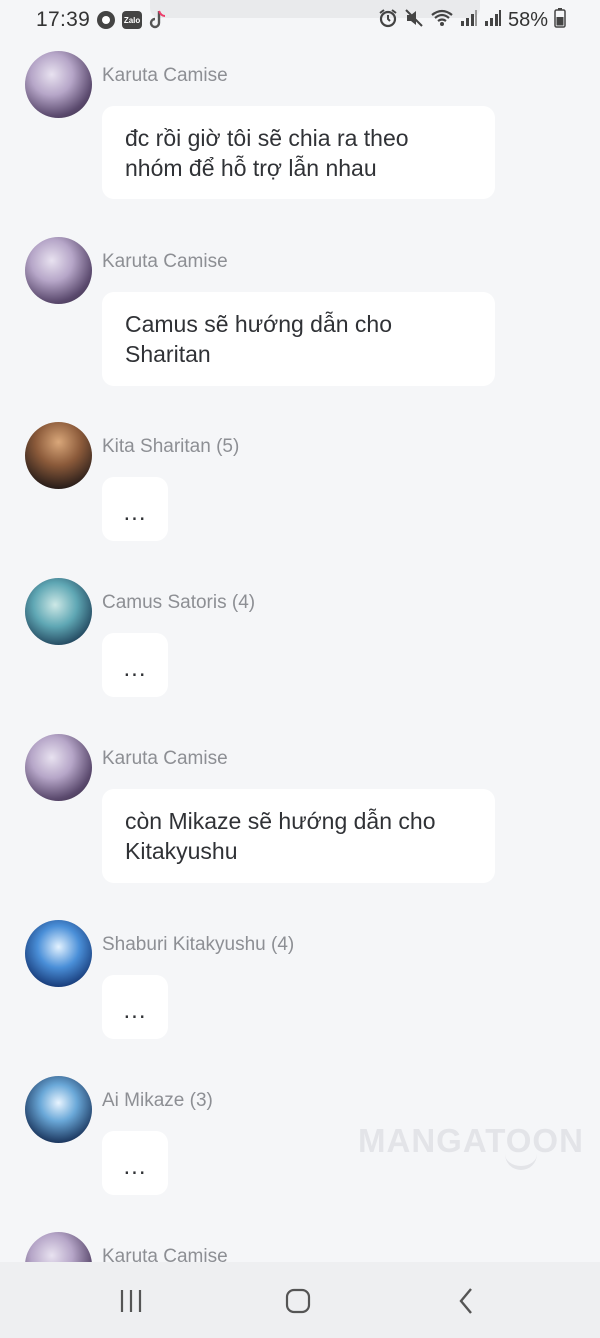  Describe the element at coordinates (171, 446) in the screenshot. I see `sender-name: Kita Sharitan (5)` at that location.